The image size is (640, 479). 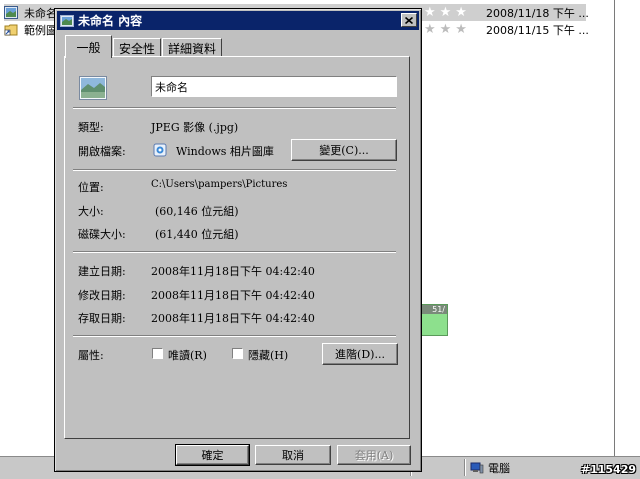 I want to click on accessed-label: 存取日期:, so click(x=102, y=318).